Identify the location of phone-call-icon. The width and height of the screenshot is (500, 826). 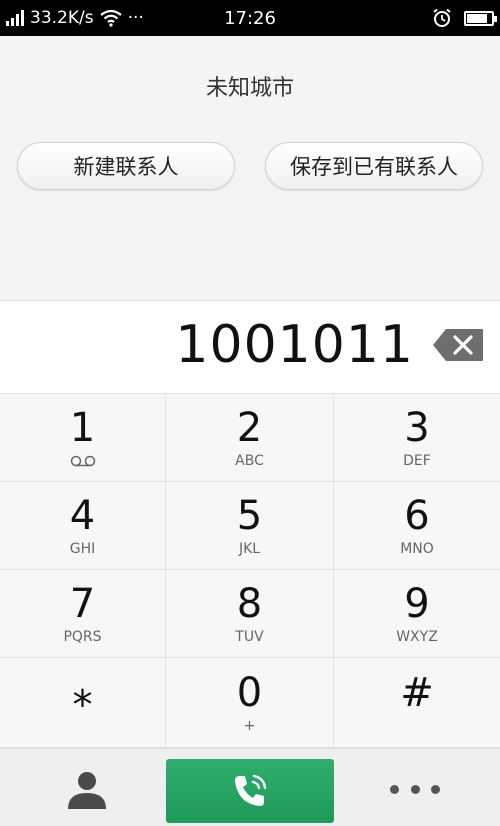
(251, 790).